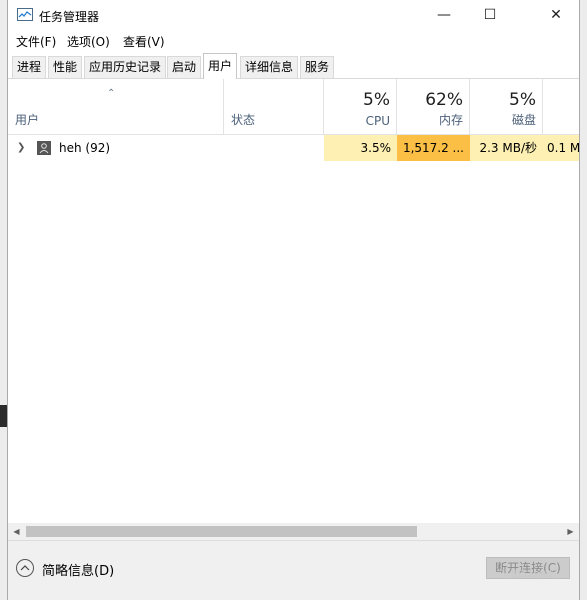  I want to click on tab-details: 详细信息, so click(269, 67).